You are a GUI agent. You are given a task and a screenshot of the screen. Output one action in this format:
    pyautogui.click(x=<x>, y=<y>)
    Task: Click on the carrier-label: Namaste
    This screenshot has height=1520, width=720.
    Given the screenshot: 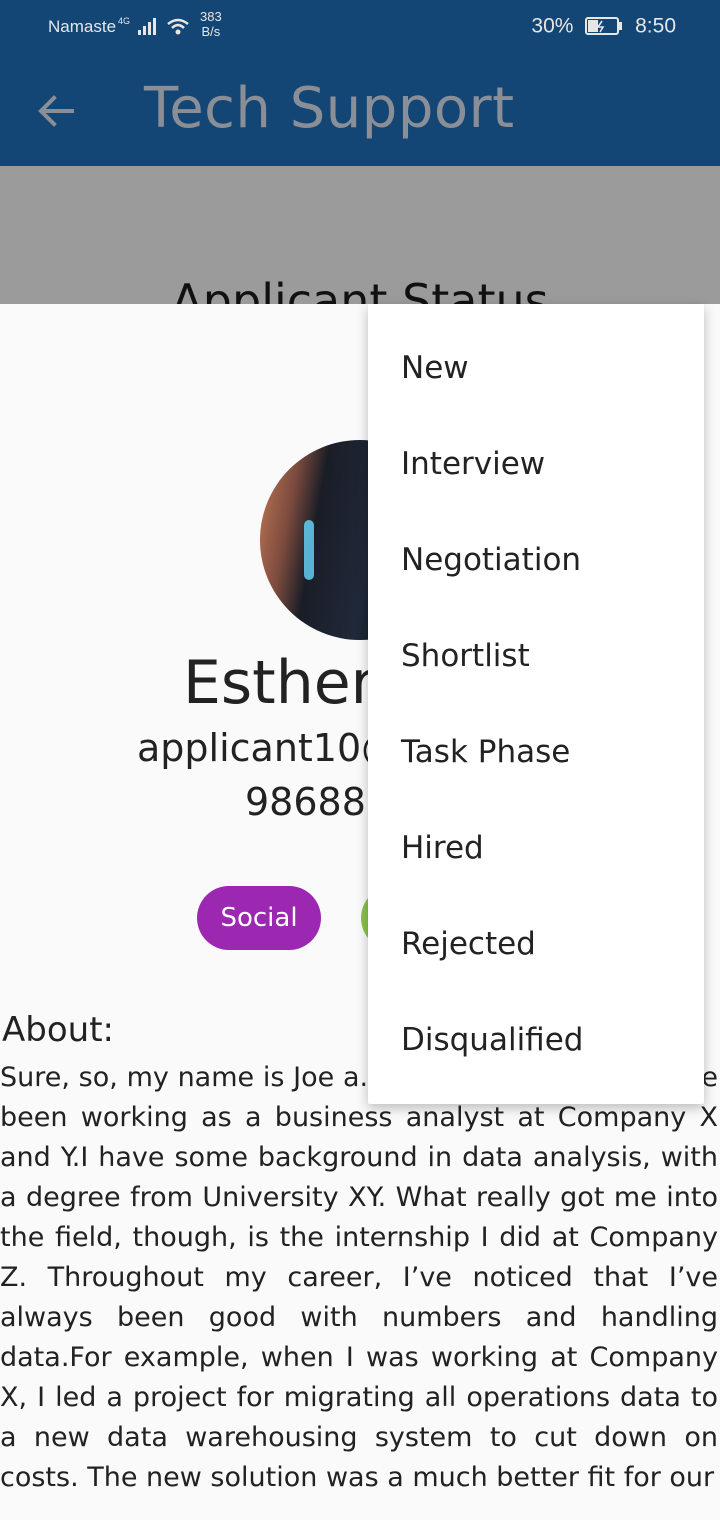 What is the action you would take?
    pyautogui.click(x=82, y=26)
    